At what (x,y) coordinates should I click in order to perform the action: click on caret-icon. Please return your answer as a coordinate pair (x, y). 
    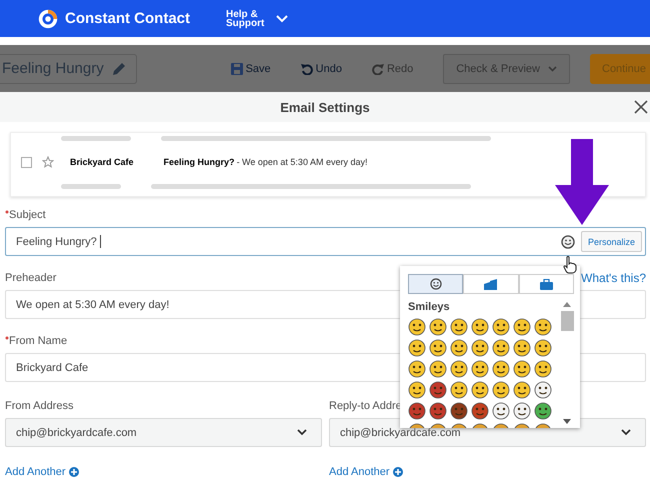
    Looking at the image, I should click on (552, 69).